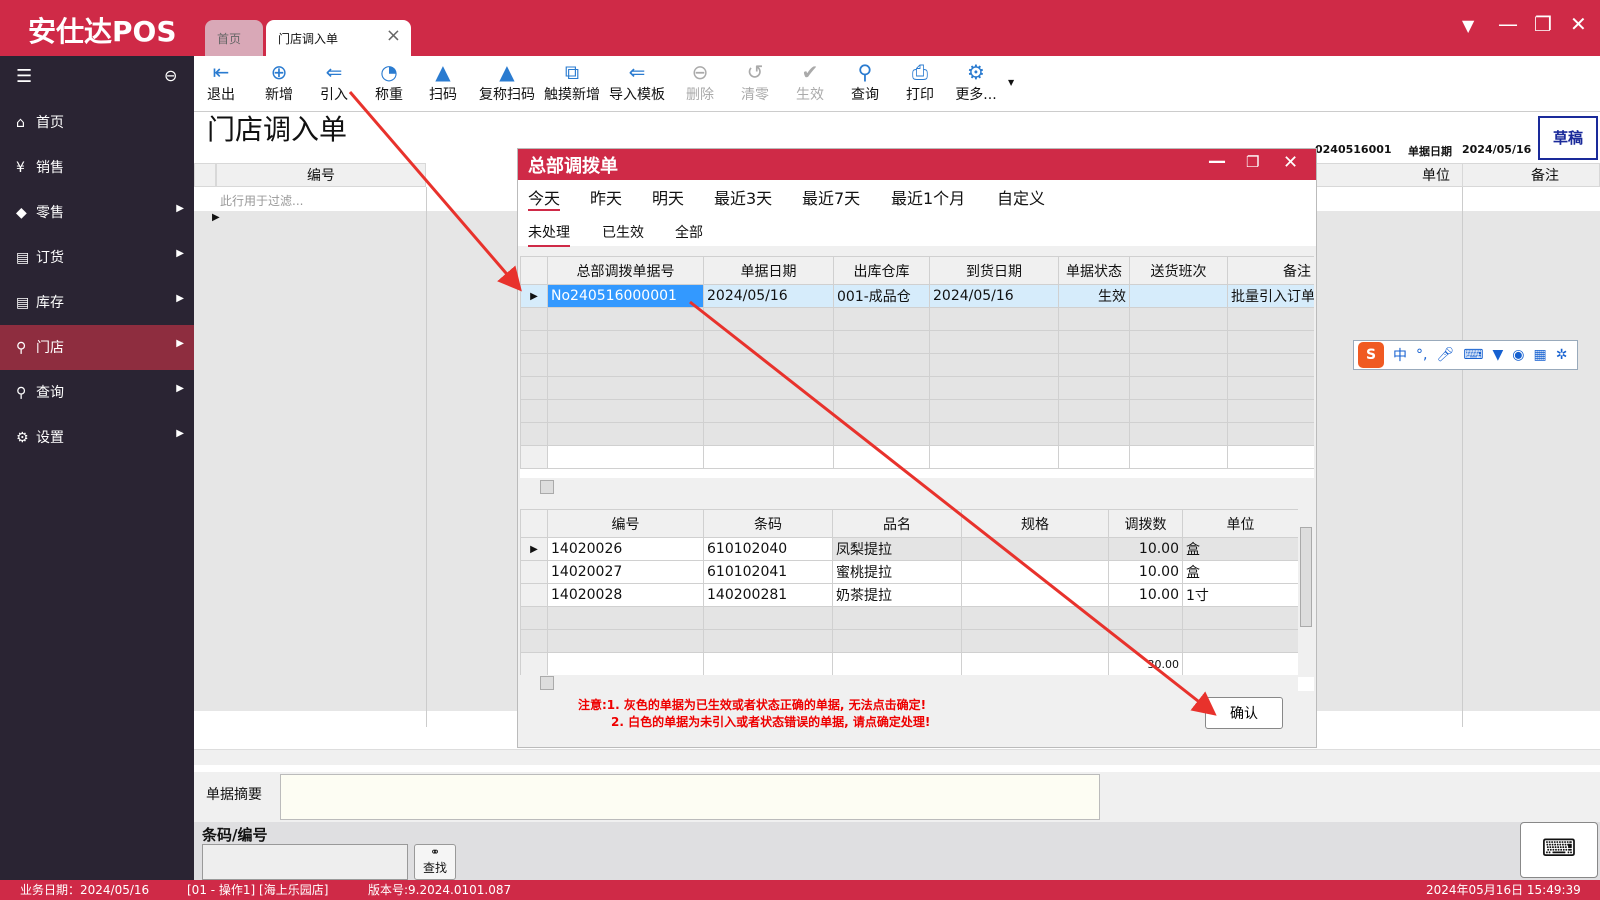 The width and height of the screenshot is (1600, 900). What do you see at coordinates (810, 82) in the screenshot?
I see `effect-button: ✔ 生效` at bounding box center [810, 82].